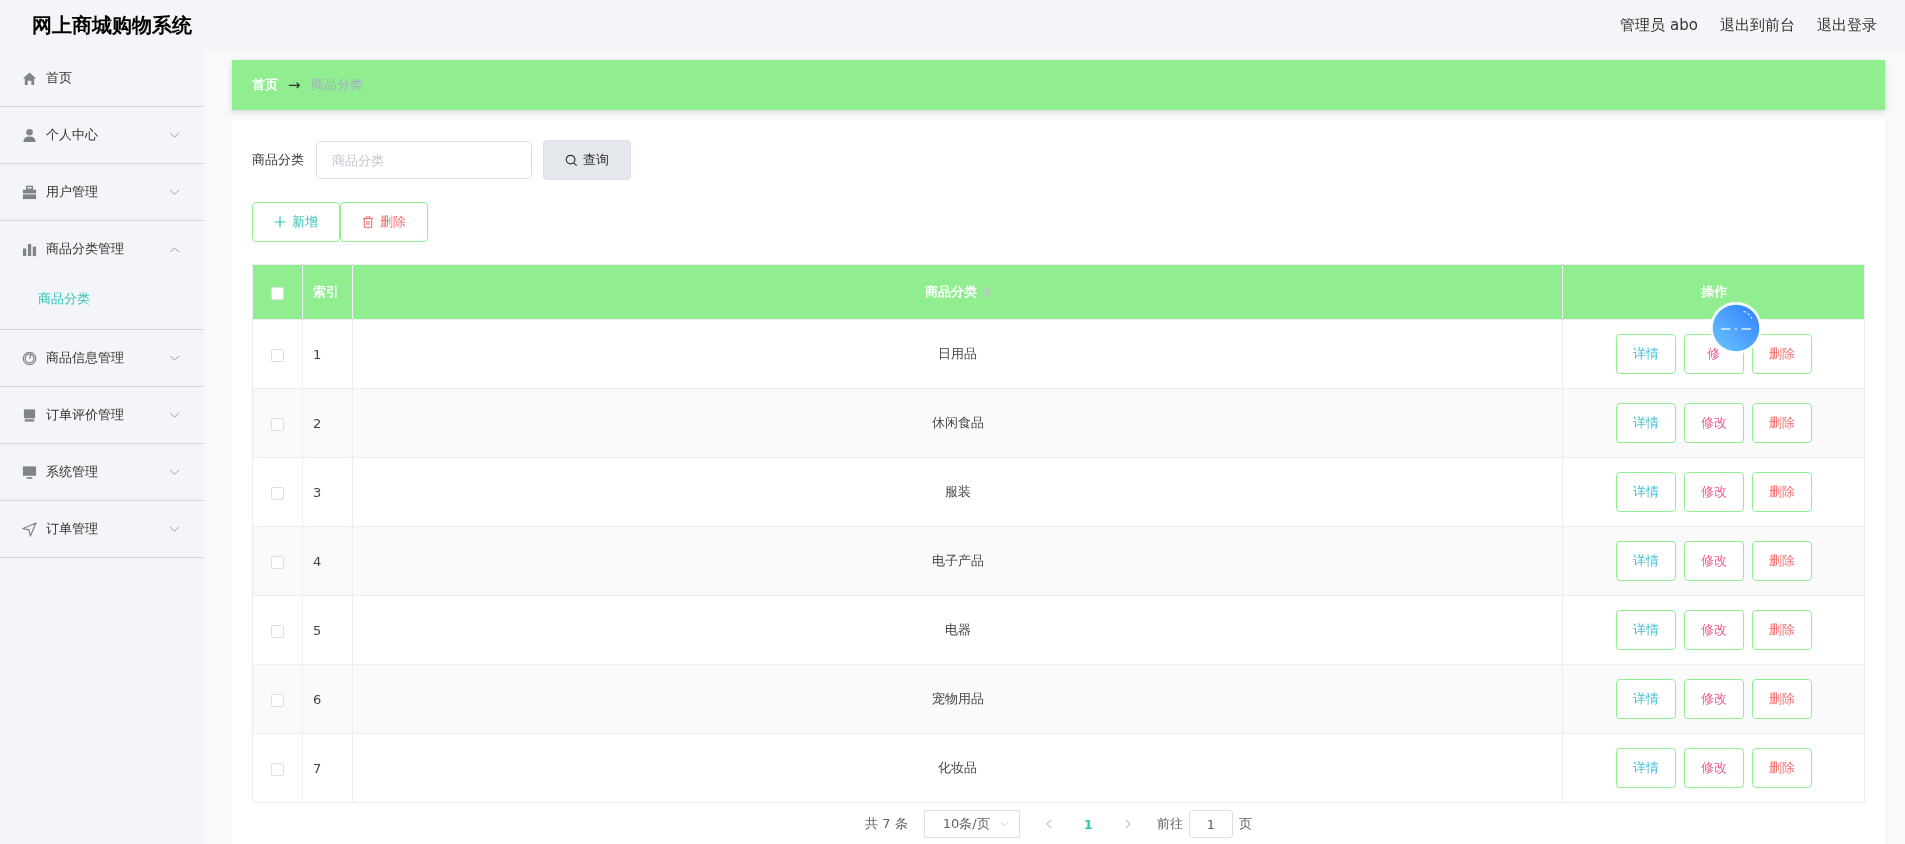 Image resolution: width=1905 pixels, height=844 pixels. Describe the element at coordinates (1757, 25) in the screenshot. I see `header-link: 退出到前台` at that location.